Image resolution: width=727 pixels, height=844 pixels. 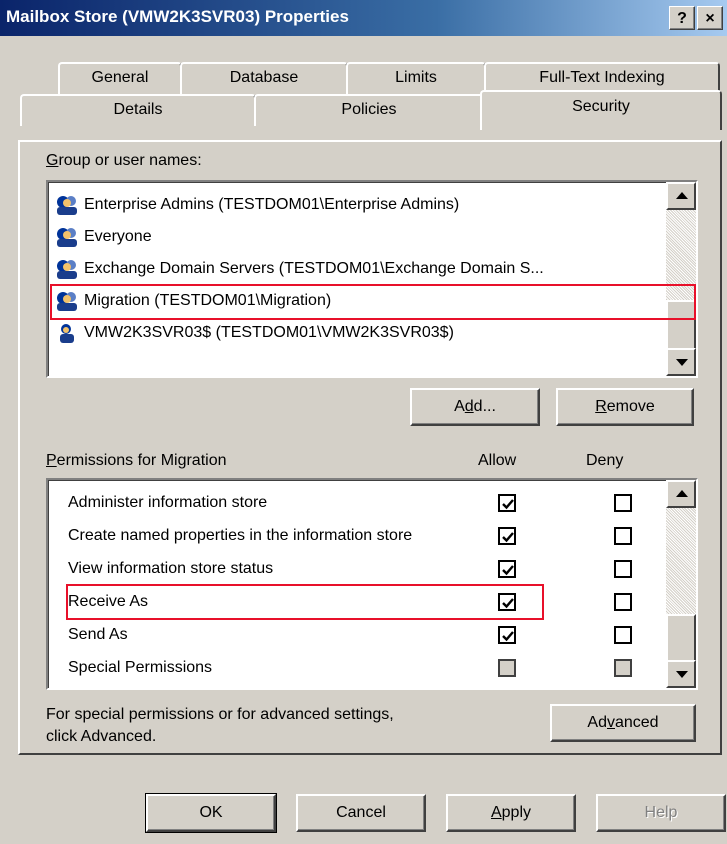 What do you see at coordinates (120, 78) in the screenshot?
I see `tab-general: General` at bounding box center [120, 78].